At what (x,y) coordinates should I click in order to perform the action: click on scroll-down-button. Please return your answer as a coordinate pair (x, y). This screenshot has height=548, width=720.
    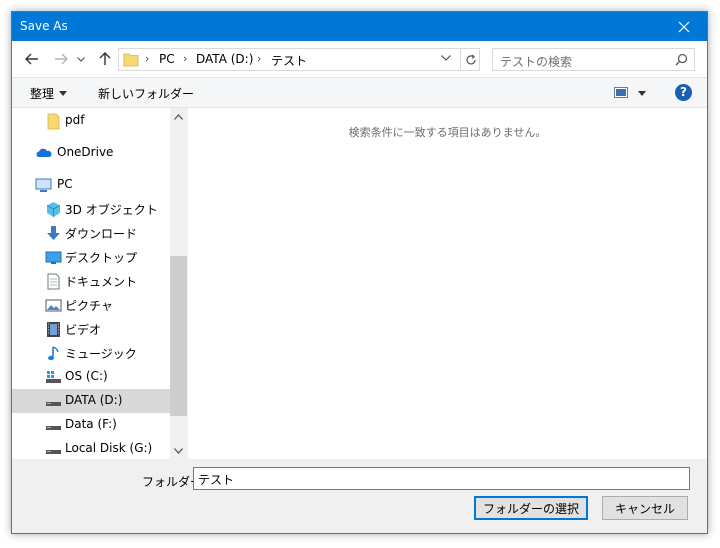
    Looking at the image, I should click on (178, 450).